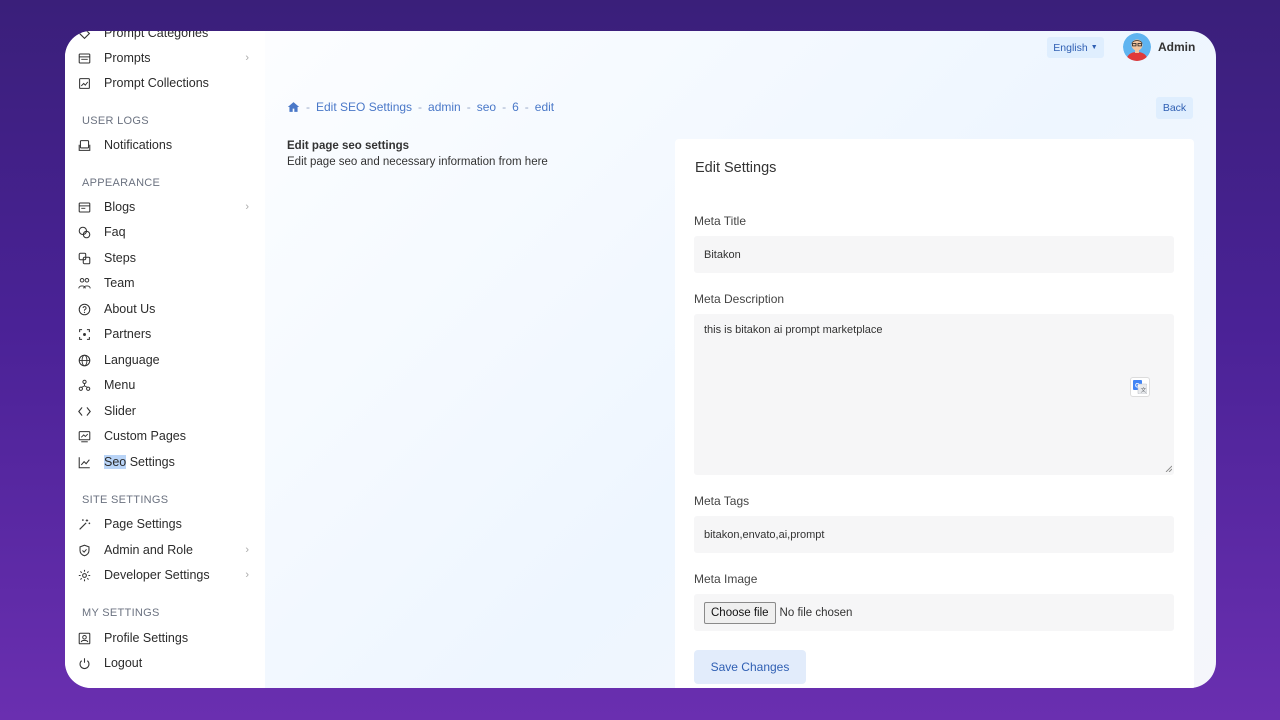 Image resolution: width=1280 pixels, height=720 pixels. Describe the element at coordinates (119, 283) in the screenshot. I see `sidebar-item-label: Team` at that location.